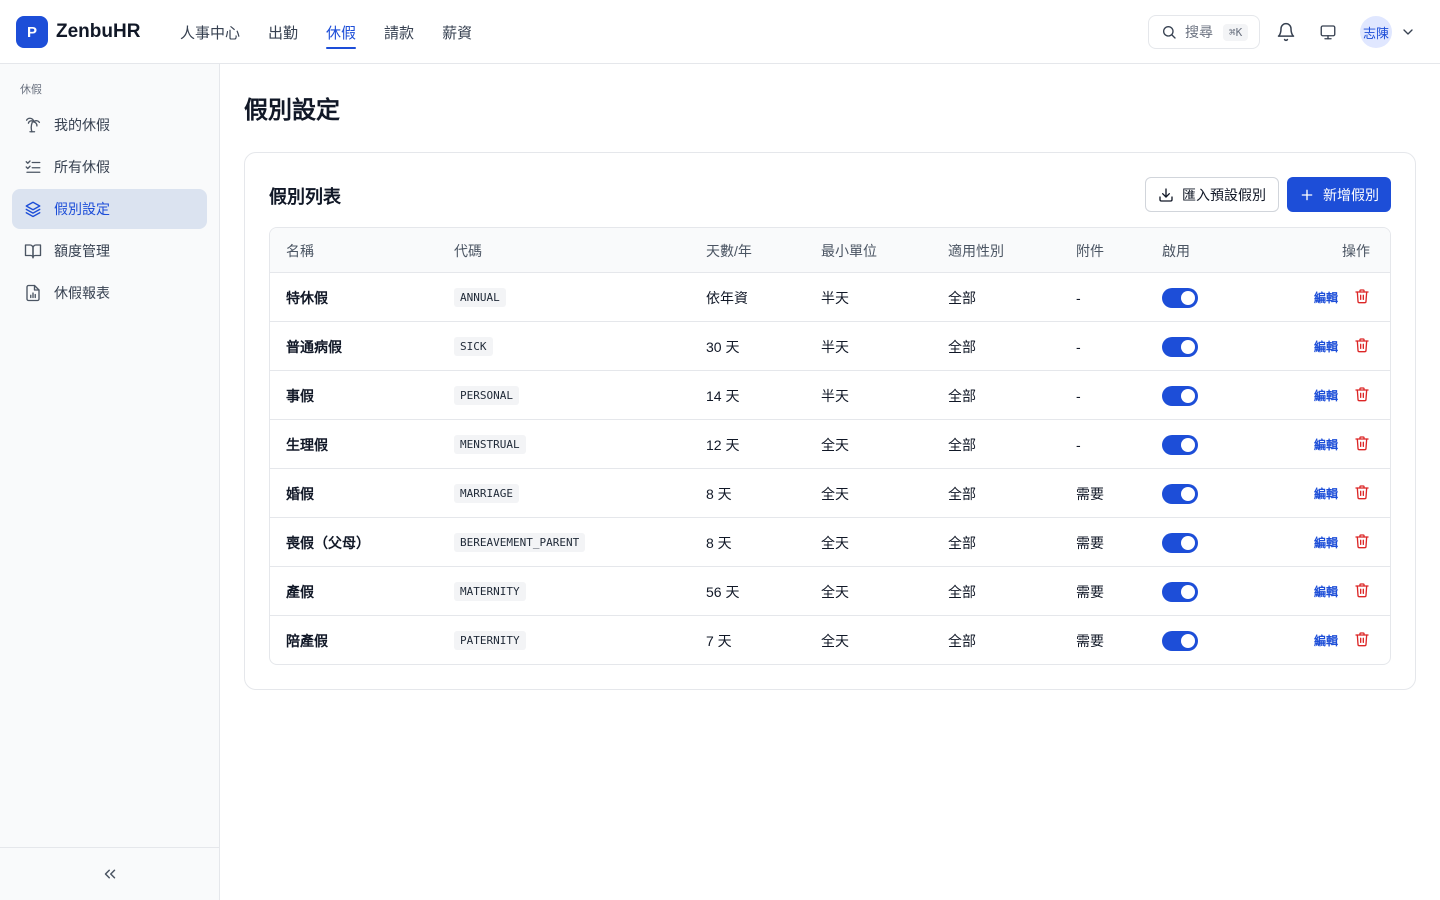 This screenshot has width=1440, height=900. Describe the element at coordinates (723, 395) in the screenshot. I see `leave-days: 14 天` at that location.